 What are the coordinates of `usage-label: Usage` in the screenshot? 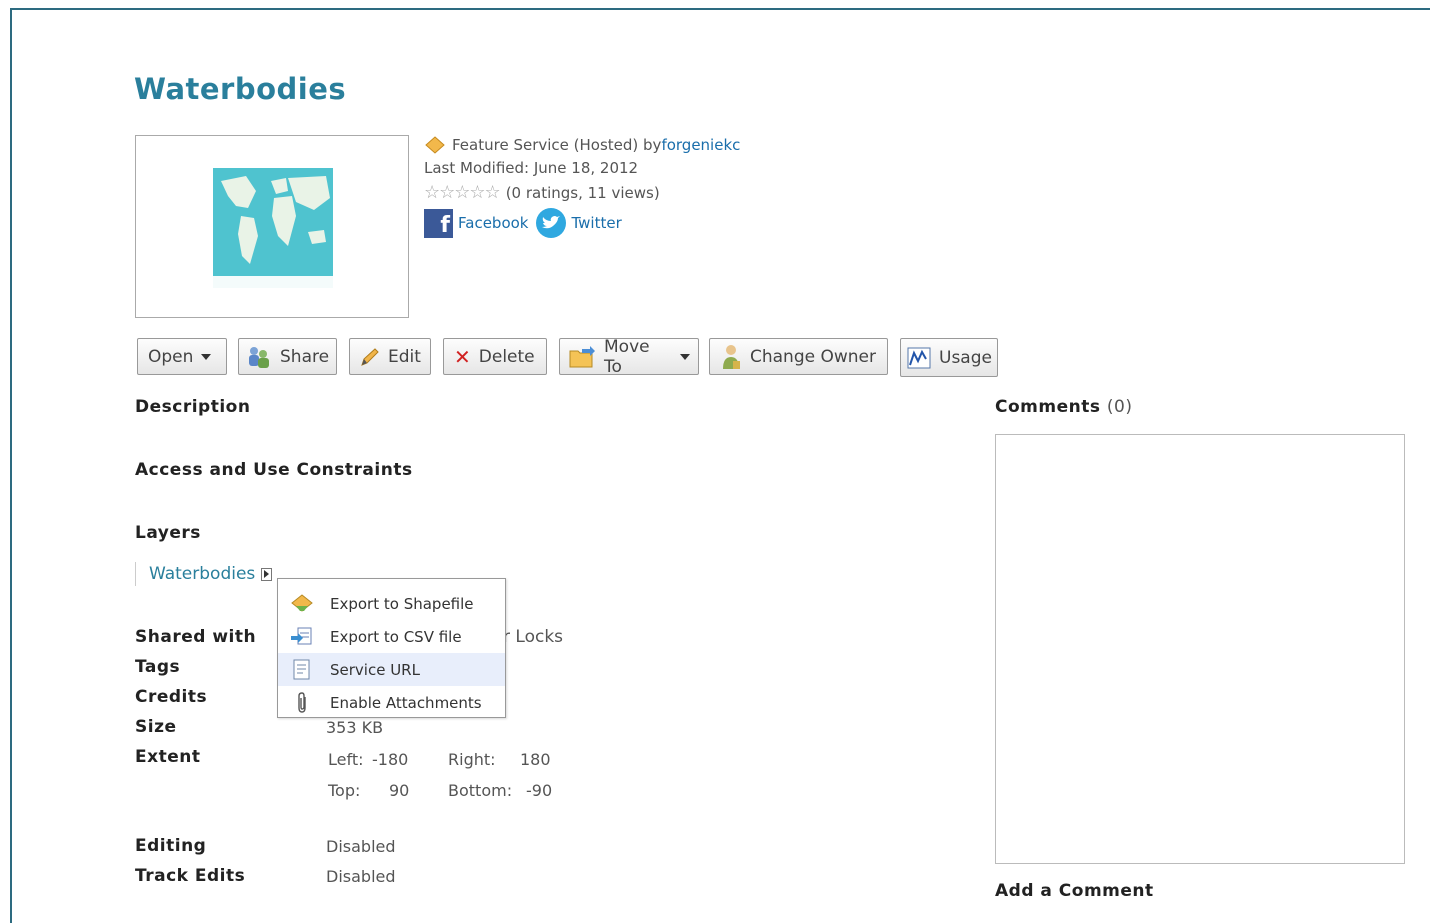 It's located at (965, 357).